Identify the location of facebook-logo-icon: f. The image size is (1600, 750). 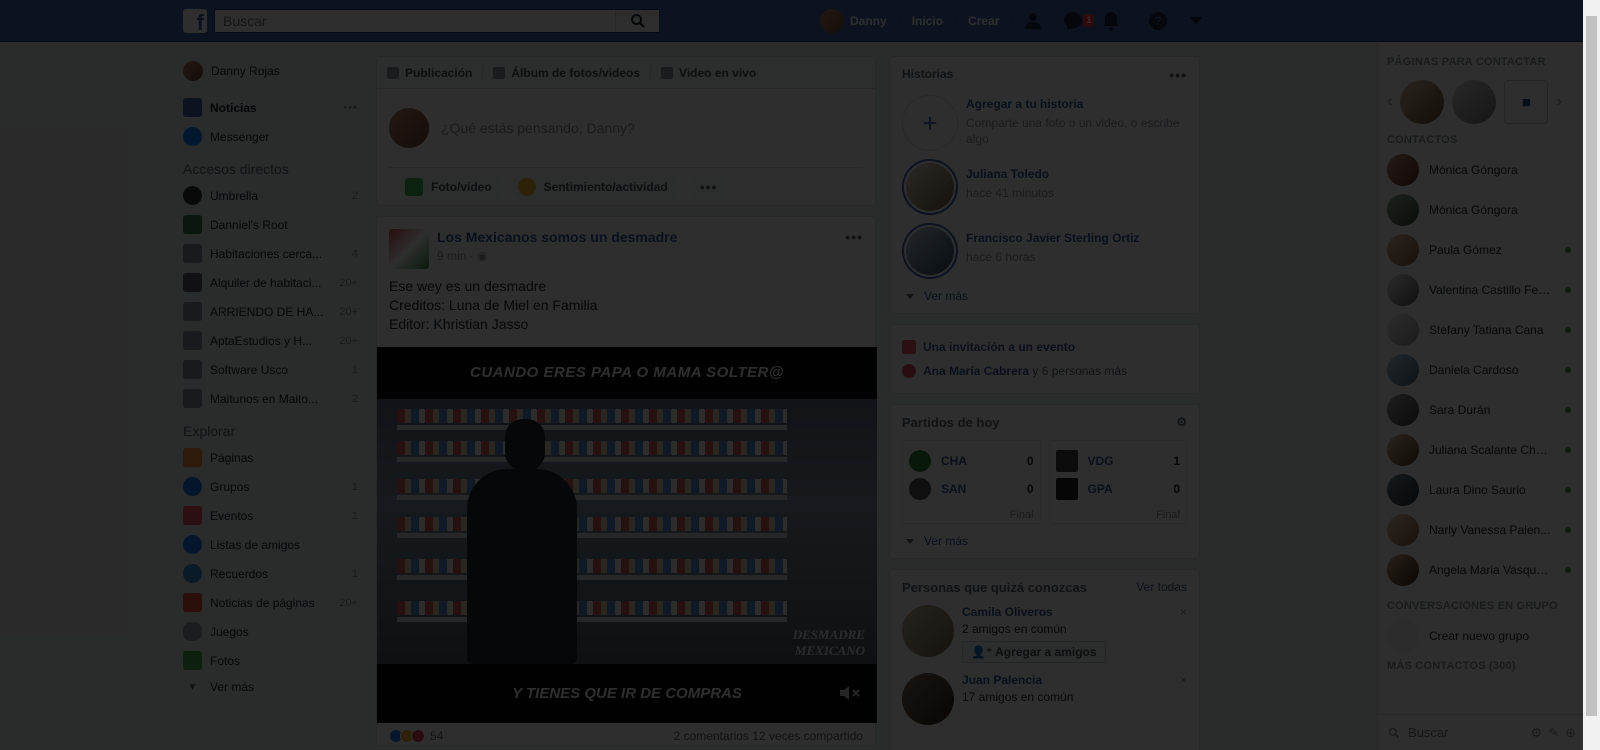
(195, 21).